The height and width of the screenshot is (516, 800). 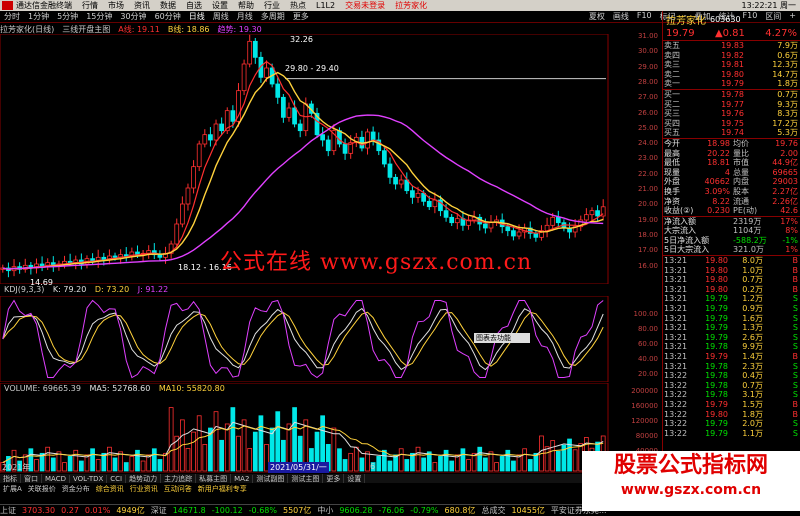 I want to click on tab-8: MA2, so click(x=242, y=478).